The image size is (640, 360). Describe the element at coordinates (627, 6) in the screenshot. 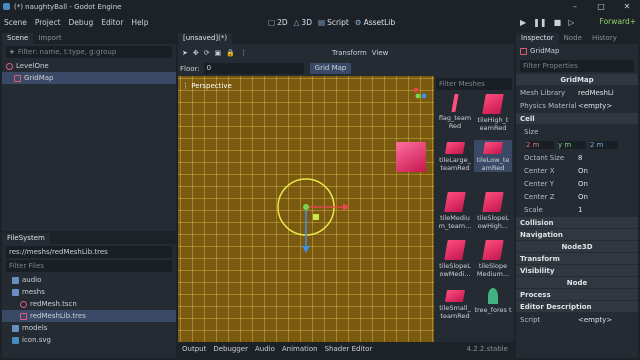

I see `close-window-button: ✕` at that location.